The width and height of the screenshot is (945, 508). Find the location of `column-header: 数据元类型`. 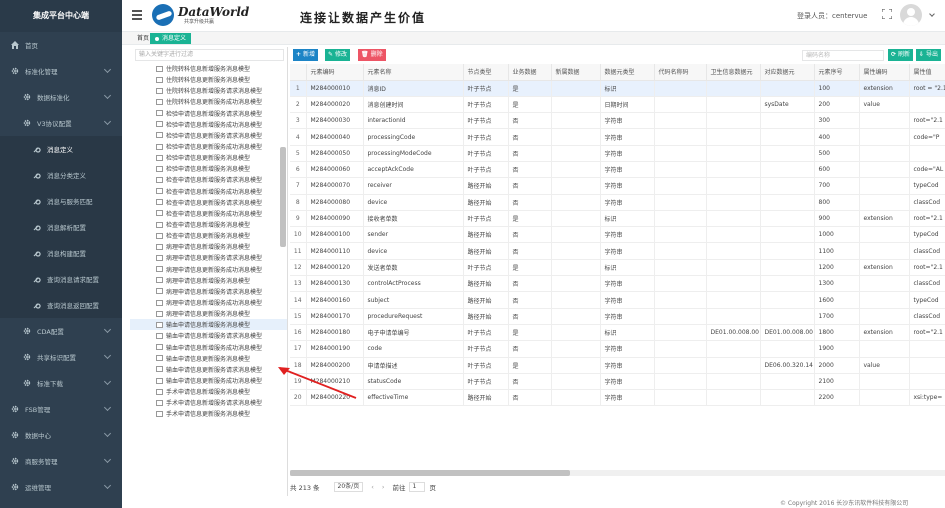

column-header: 数据元类型 is located at coordinates (627, 72).